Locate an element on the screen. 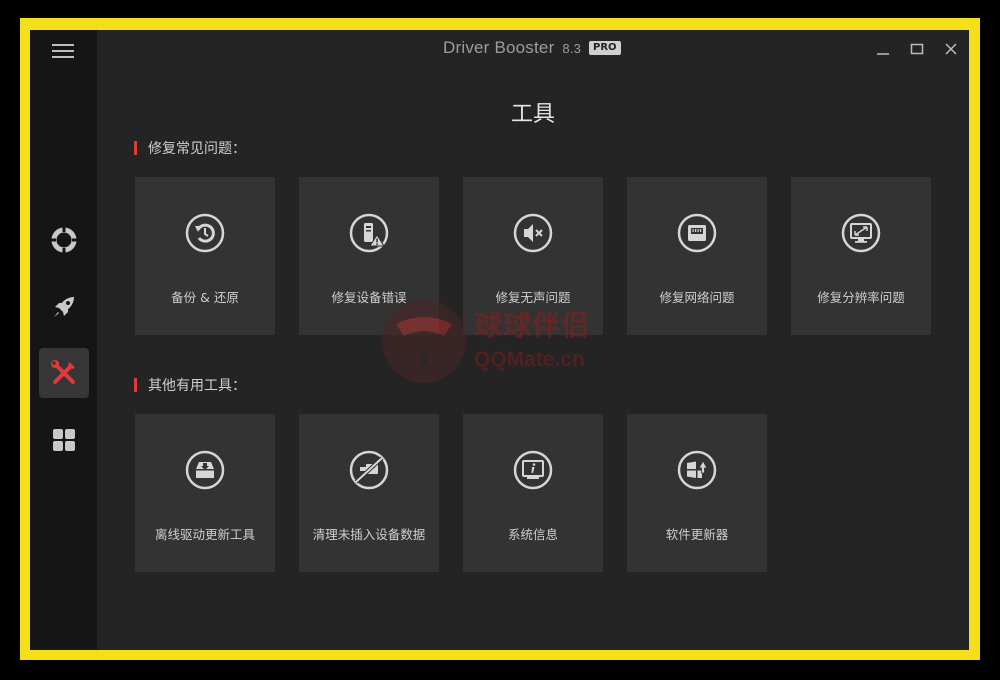  section-label-fix-common: 修复常见问题： is located at coordinates (190, 148).